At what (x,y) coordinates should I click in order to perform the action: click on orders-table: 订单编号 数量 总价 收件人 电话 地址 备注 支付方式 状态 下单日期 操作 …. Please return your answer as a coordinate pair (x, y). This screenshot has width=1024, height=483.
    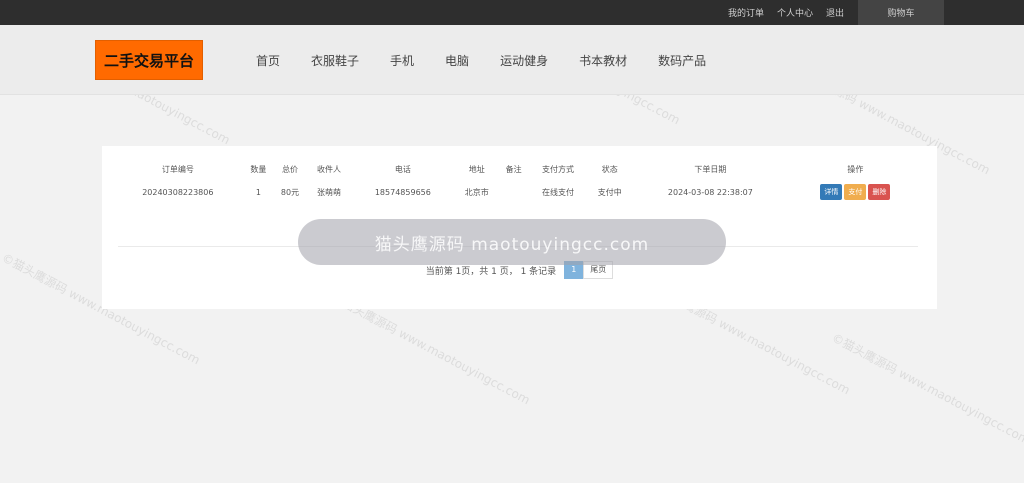
    Looking at the image, I should click on (517, 181).